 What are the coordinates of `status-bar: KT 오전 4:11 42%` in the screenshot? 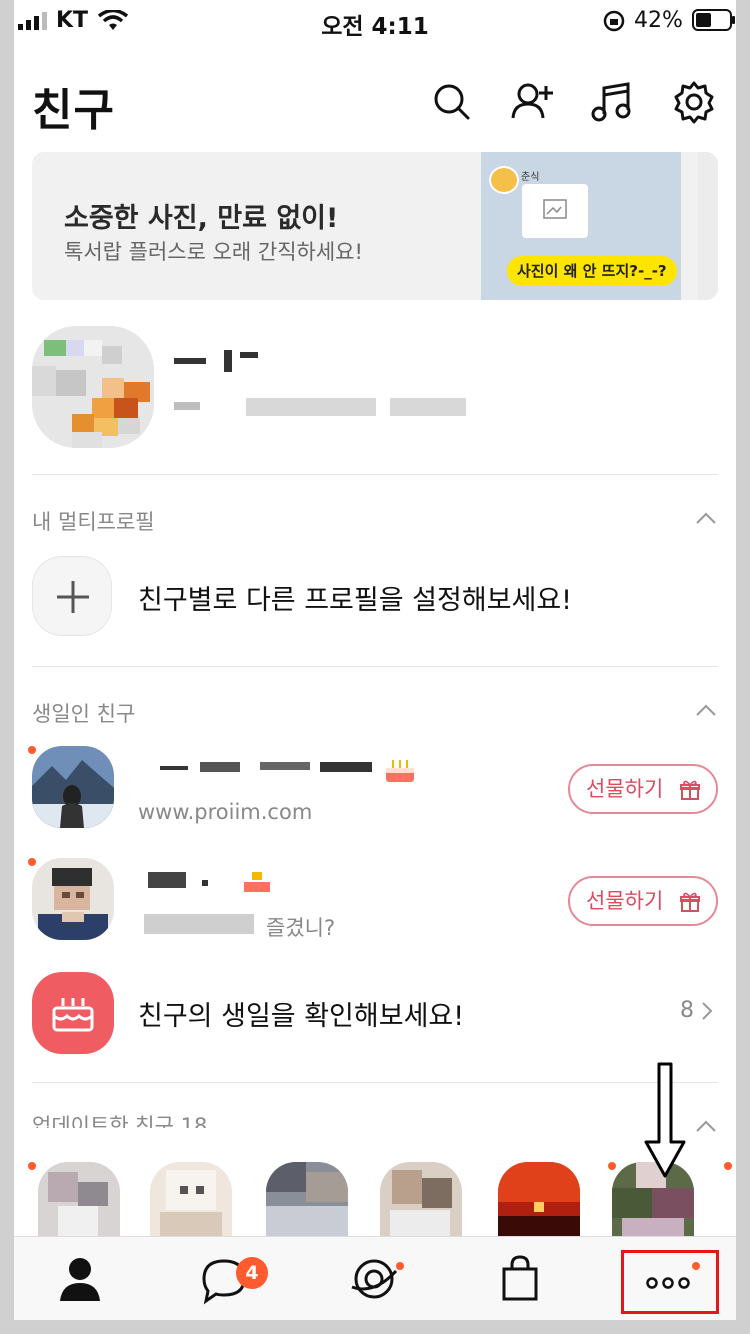 It's located at (375, 21).